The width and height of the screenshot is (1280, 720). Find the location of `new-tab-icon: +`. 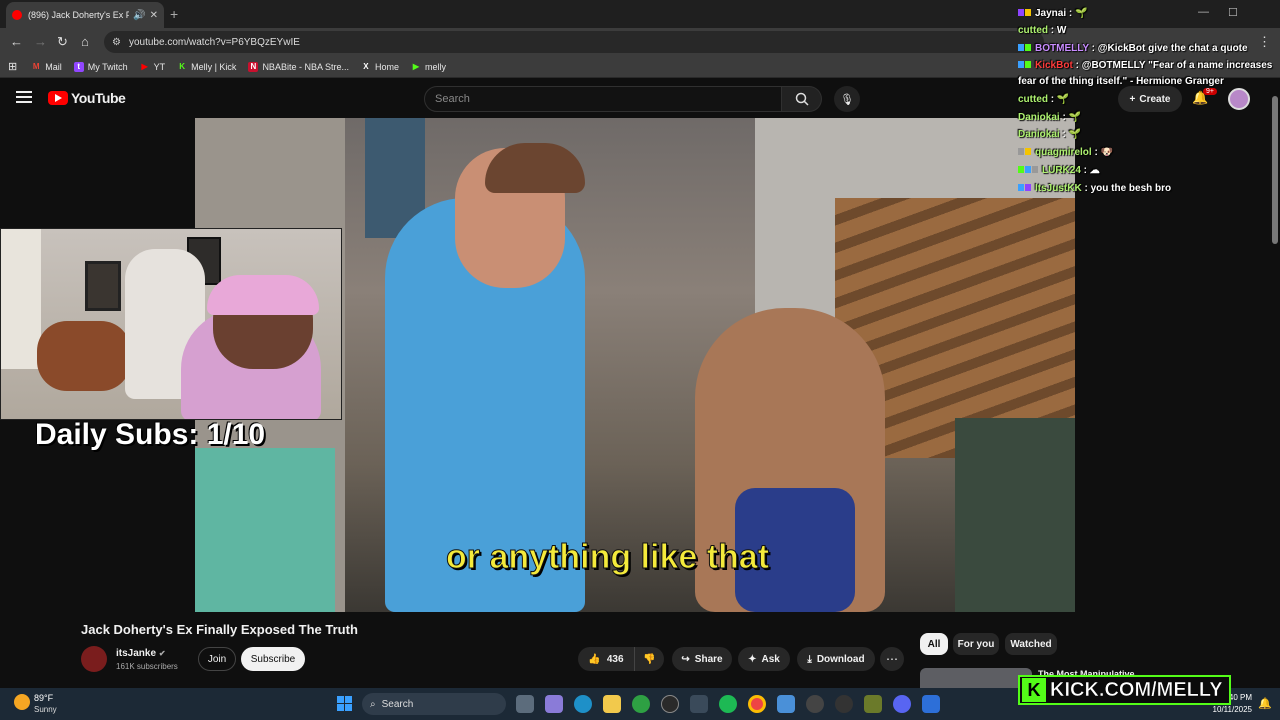

new-tab-icon: + is located at coordinates (174, 14).